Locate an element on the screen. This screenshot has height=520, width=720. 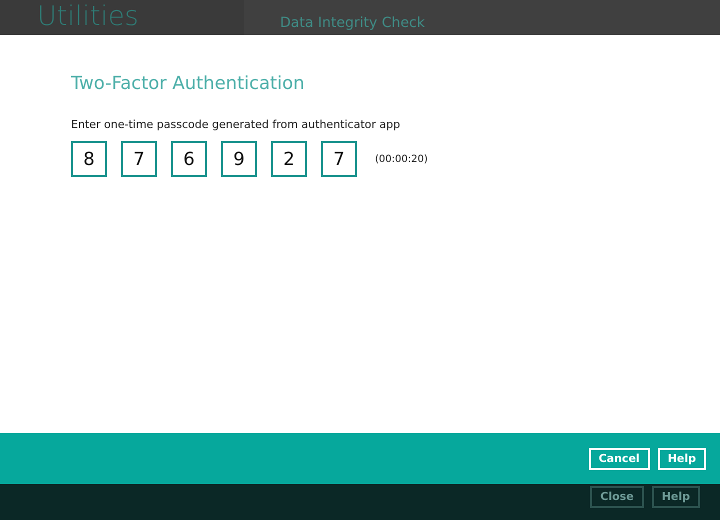
dialog-title: Two-Factor Authentication is located at coordinates (188, 84).